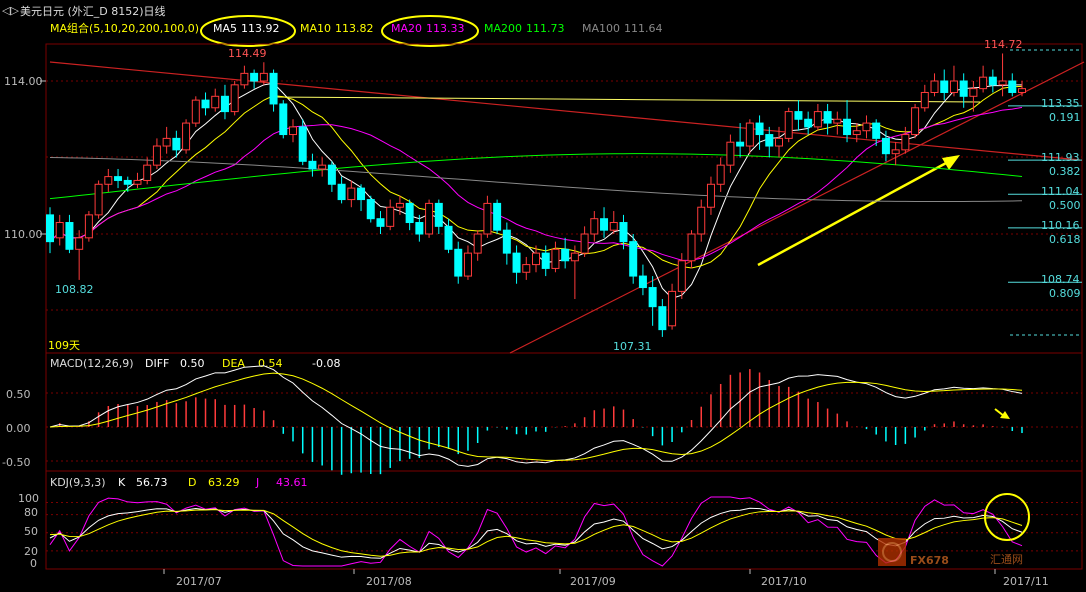  What do you see at coordinates (1060, 225) in the screenshot?
I see `fib-price-label: 110.16` at bounding box center [1060, 225].